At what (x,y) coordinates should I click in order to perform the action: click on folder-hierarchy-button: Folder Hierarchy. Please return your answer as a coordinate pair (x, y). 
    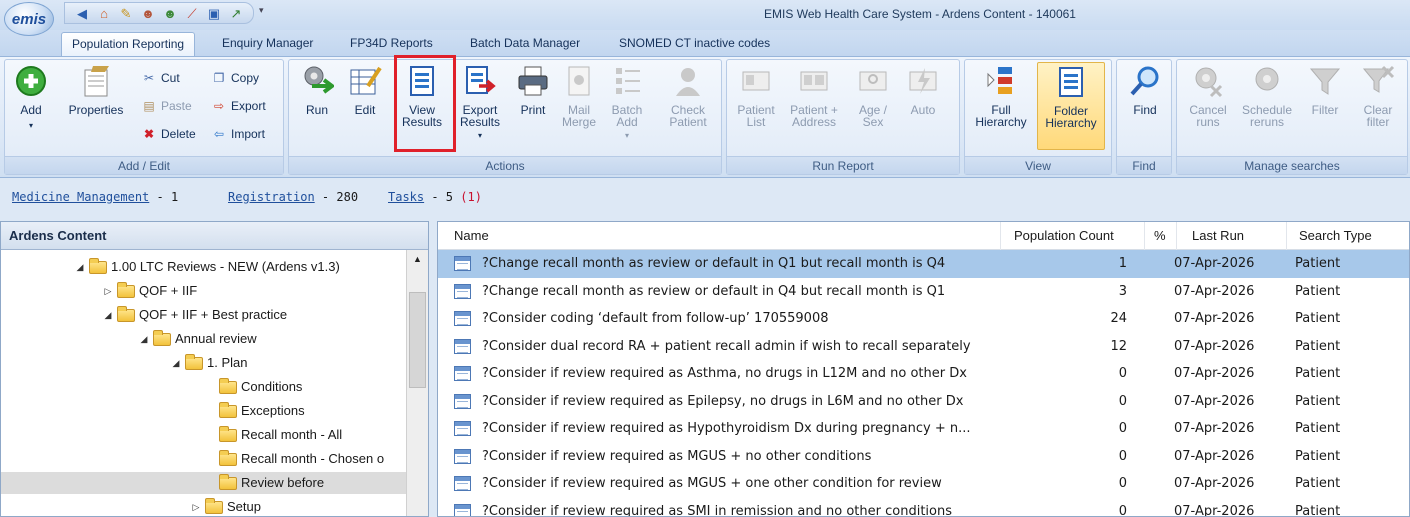
    Looking at the image, I should click on (1071, 106).